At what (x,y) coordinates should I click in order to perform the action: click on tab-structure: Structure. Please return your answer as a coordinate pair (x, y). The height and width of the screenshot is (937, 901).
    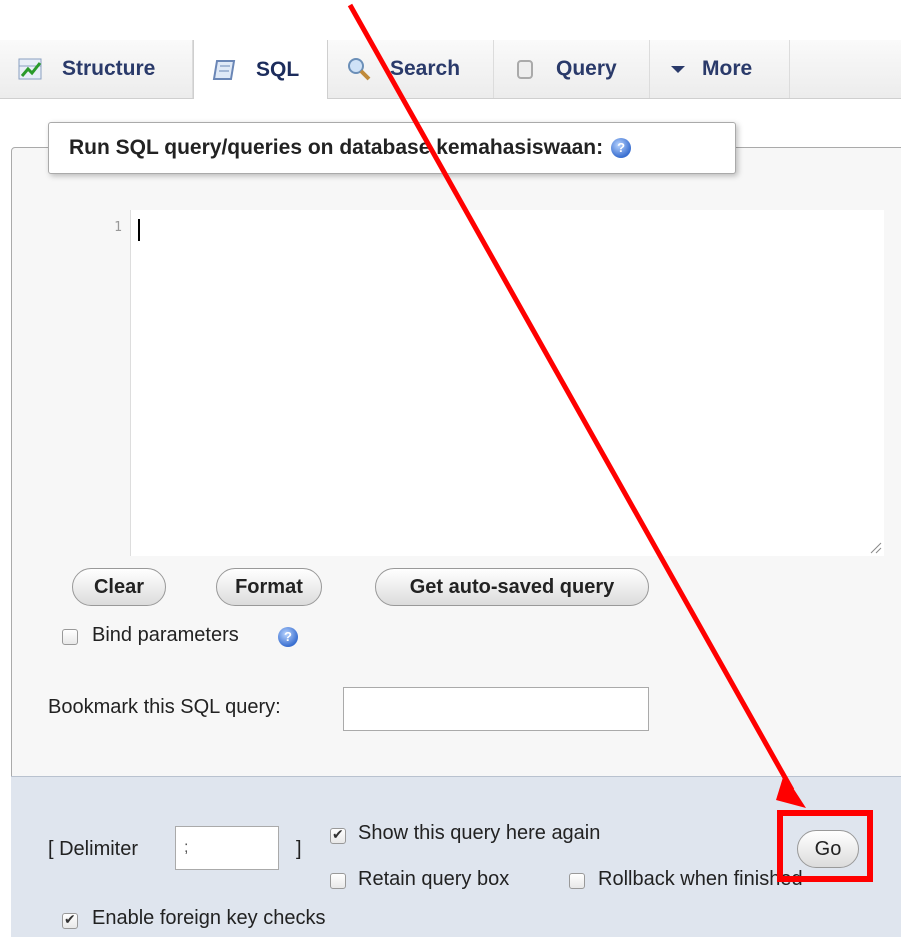
    Looking at the image, I should click on (96, 69).